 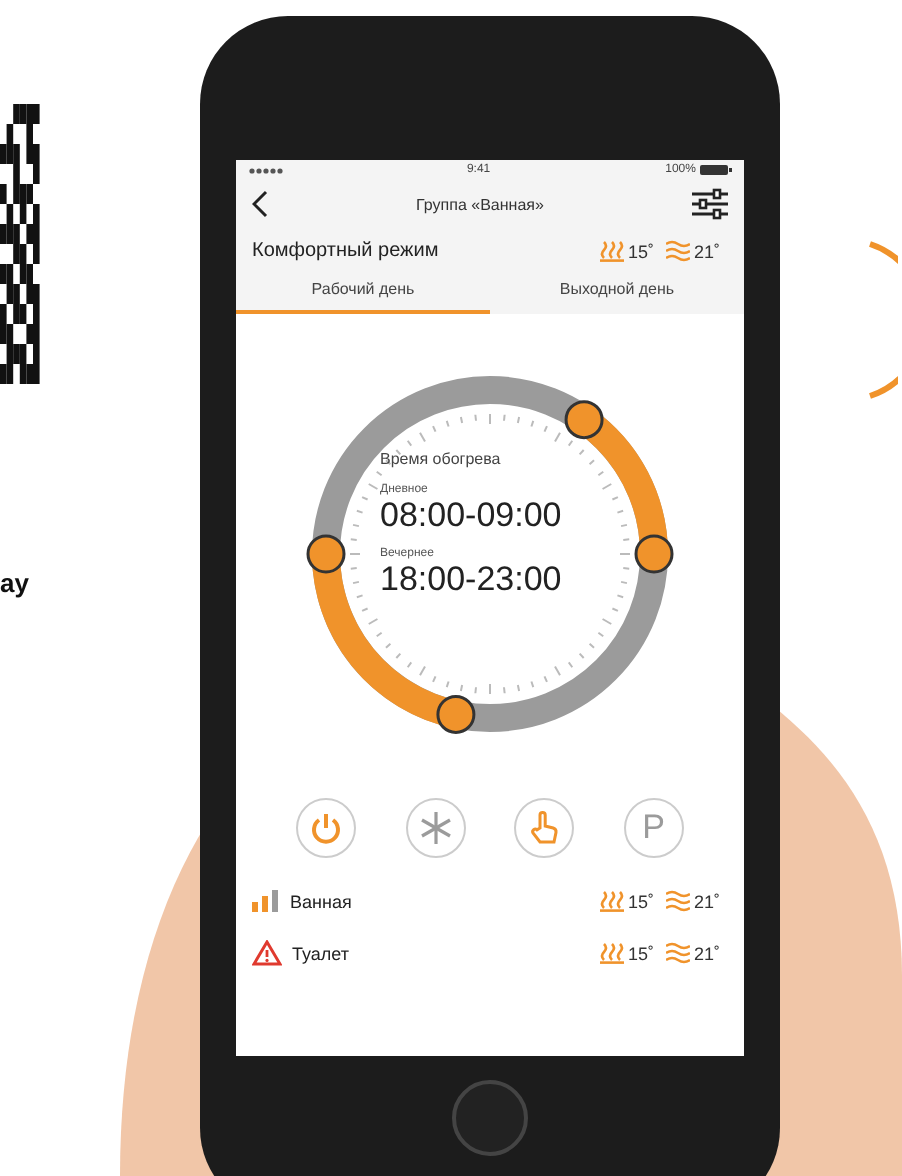 What do you see at coordinates (15, 583) in the screenshot?
I see `side-caption: ay` at bounding box center [15, 583].